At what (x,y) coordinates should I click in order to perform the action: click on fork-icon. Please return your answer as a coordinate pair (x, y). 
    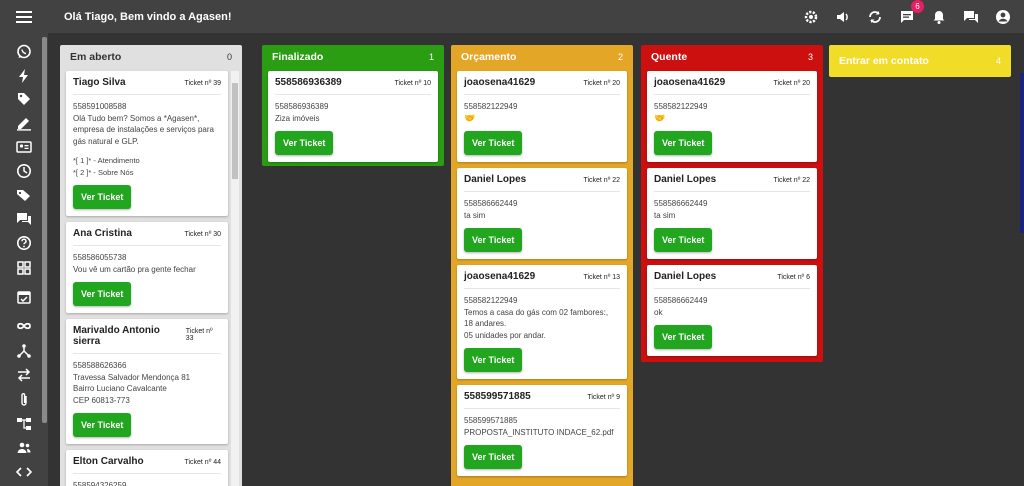
    Looking at the image, I should click on (24, 351).